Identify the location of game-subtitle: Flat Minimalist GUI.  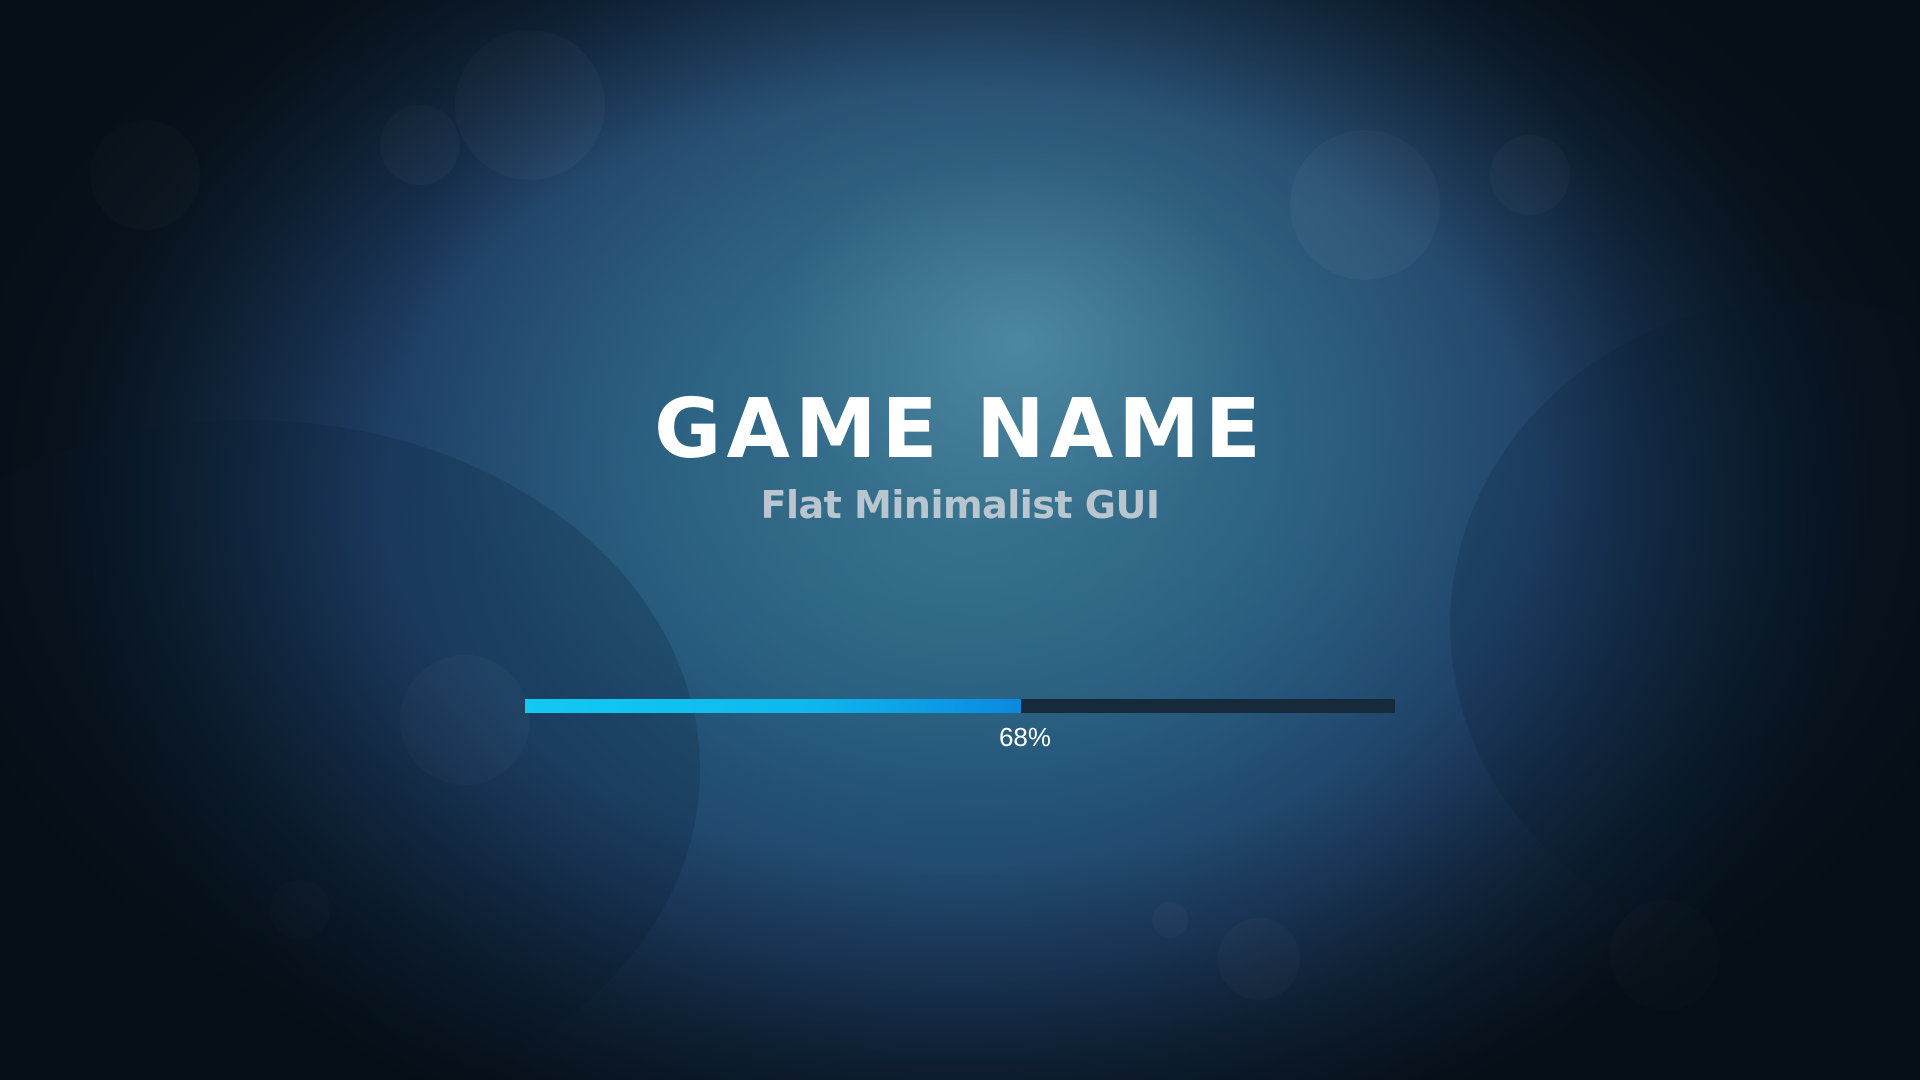
(960, 505).